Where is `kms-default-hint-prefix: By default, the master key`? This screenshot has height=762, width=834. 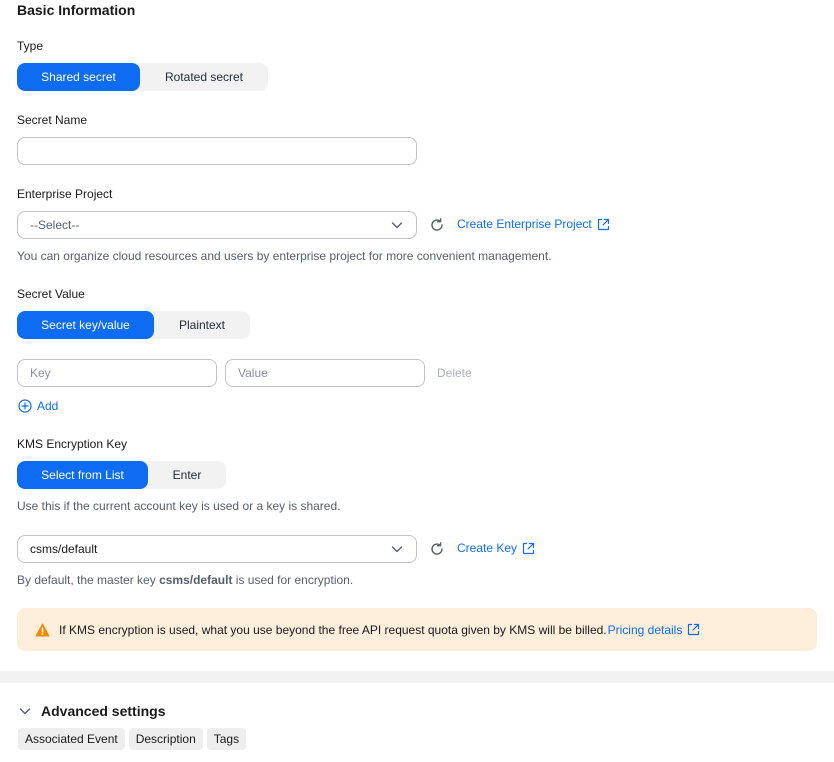
kms-default-hint-prefix: By default, the master key is located at coordinates (88, 580).